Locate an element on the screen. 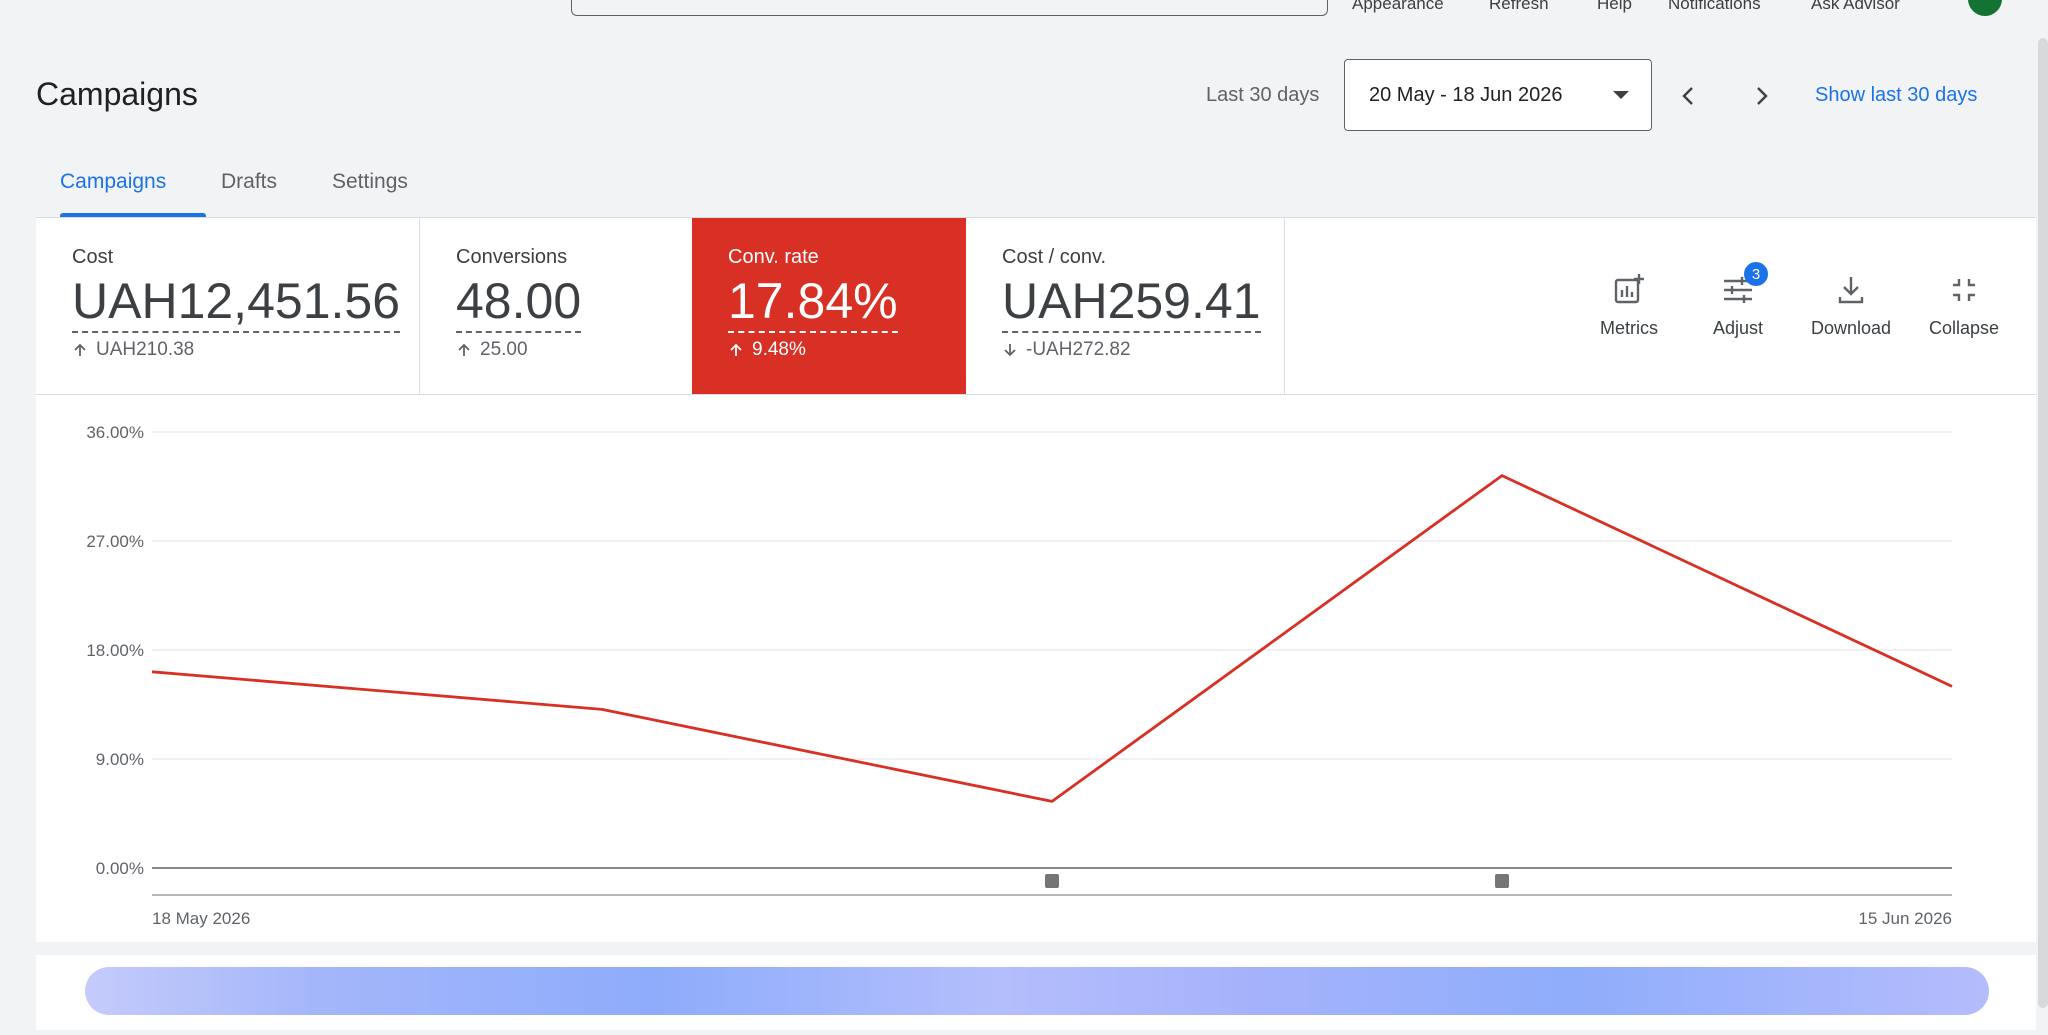 The image size is (2048, 1035). refresh-button: Refresh is located at coordinates (1519, 7).